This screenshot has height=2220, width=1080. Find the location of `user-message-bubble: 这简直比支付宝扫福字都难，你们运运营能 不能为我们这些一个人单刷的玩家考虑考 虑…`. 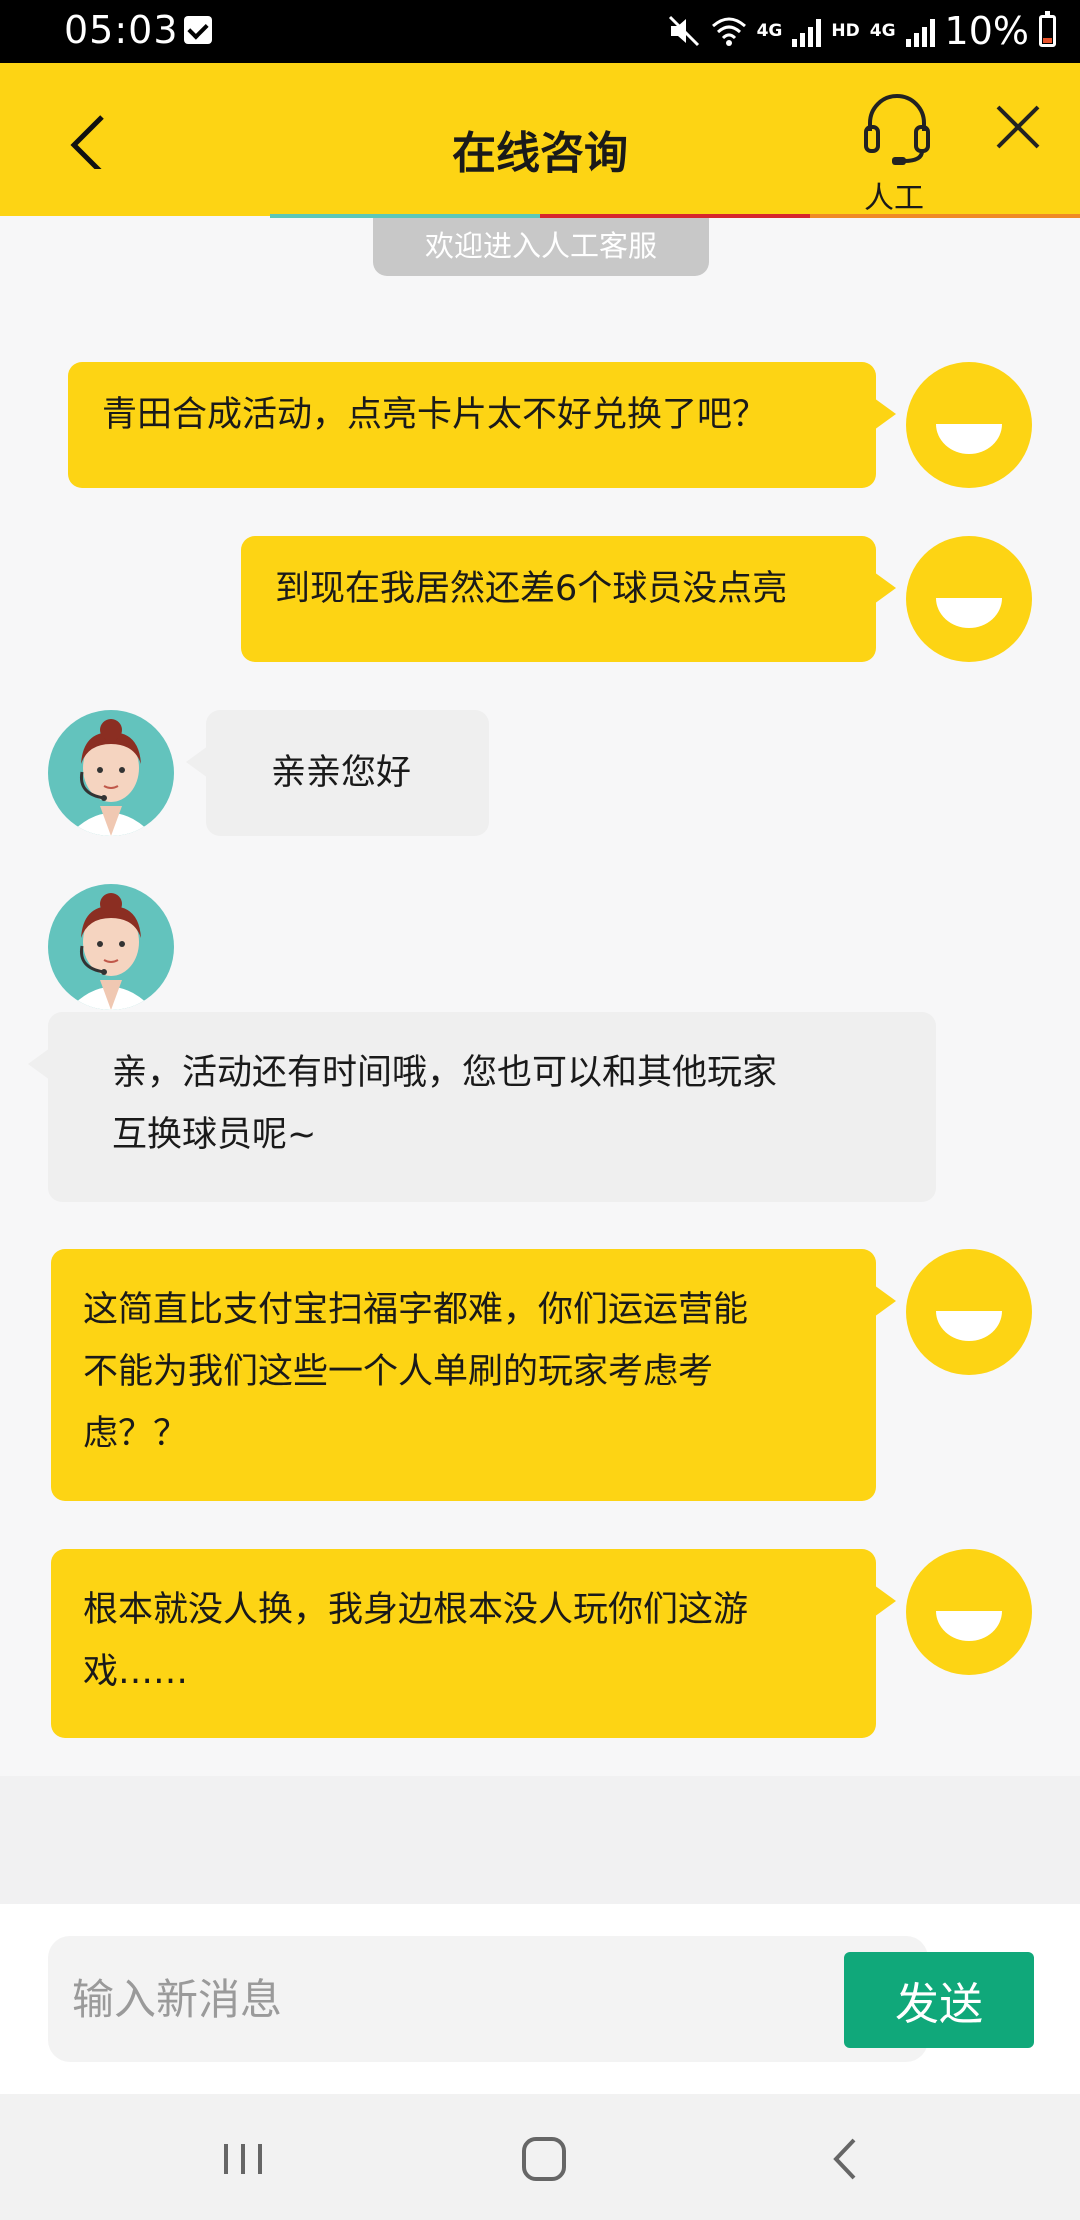

user-message-bubble: 这简直比支付宝扫福字都难，你们运运营能 不能为我们这些一个人单刷的玩家考虑考 虑… is located at coordinates (473, 1375).